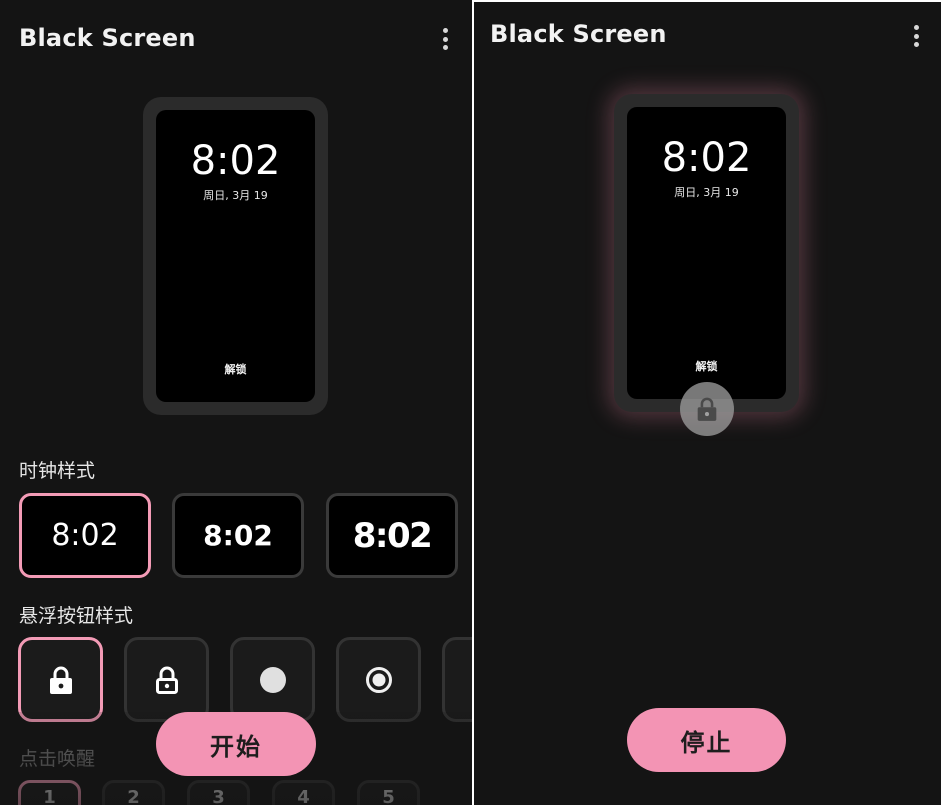 The width and height of the screenshot is (941, 805). What do you see at coordinates (236, 744) in the screenshot?
I see `start-button: 开始` at bounding box center [236, 744].